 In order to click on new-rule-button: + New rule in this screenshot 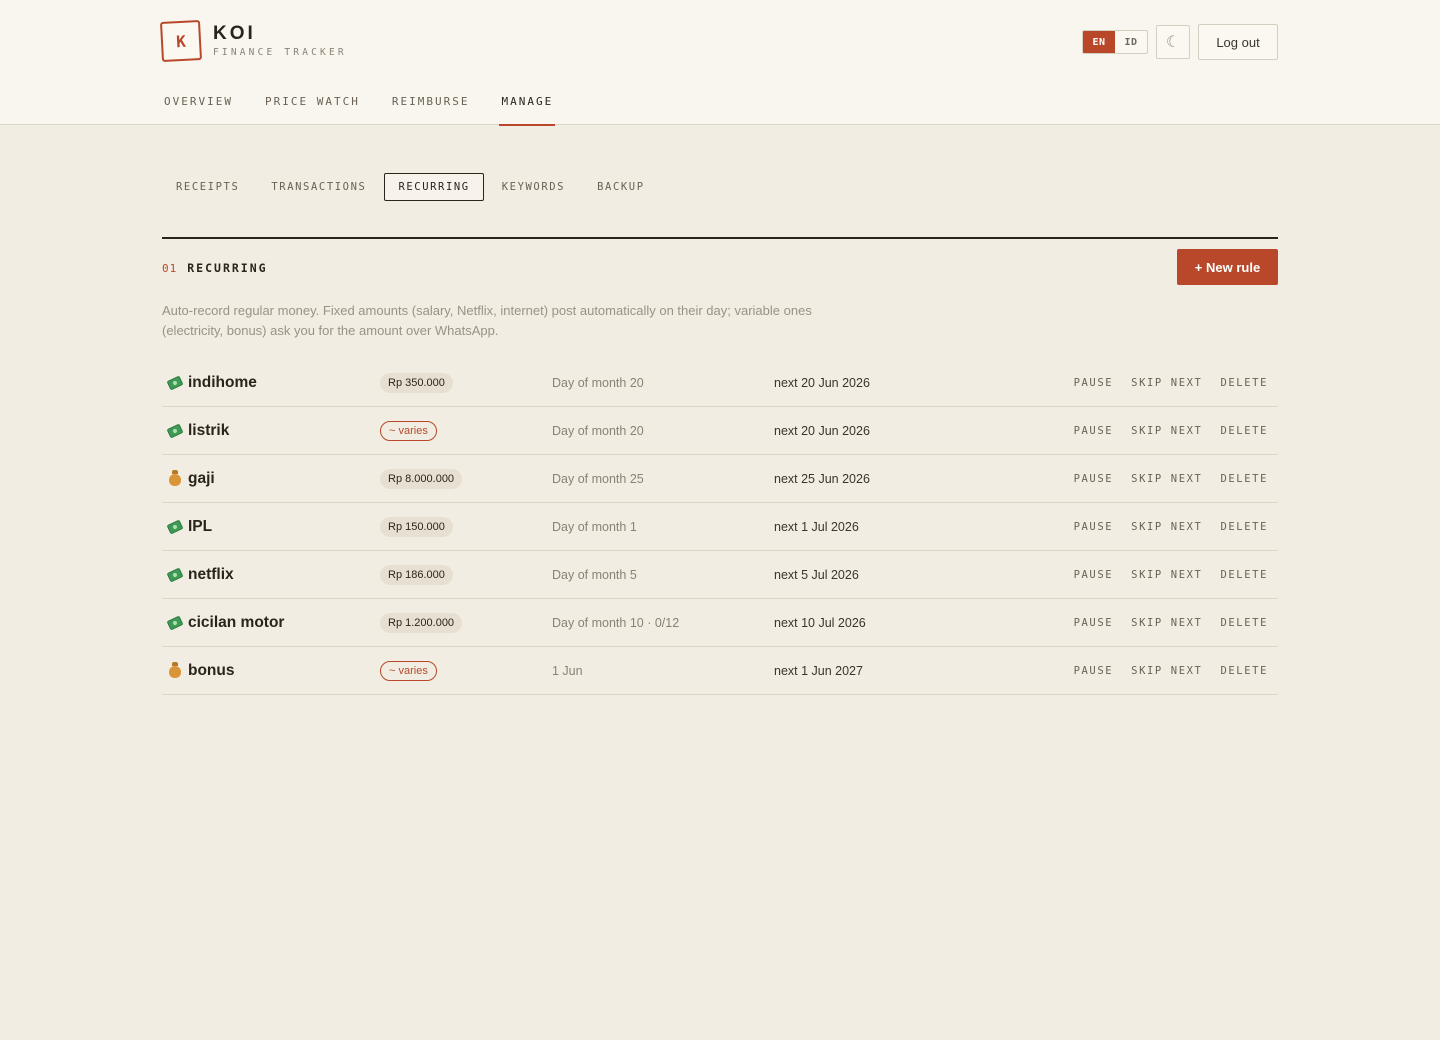, I will do `click(1227, 267)`.